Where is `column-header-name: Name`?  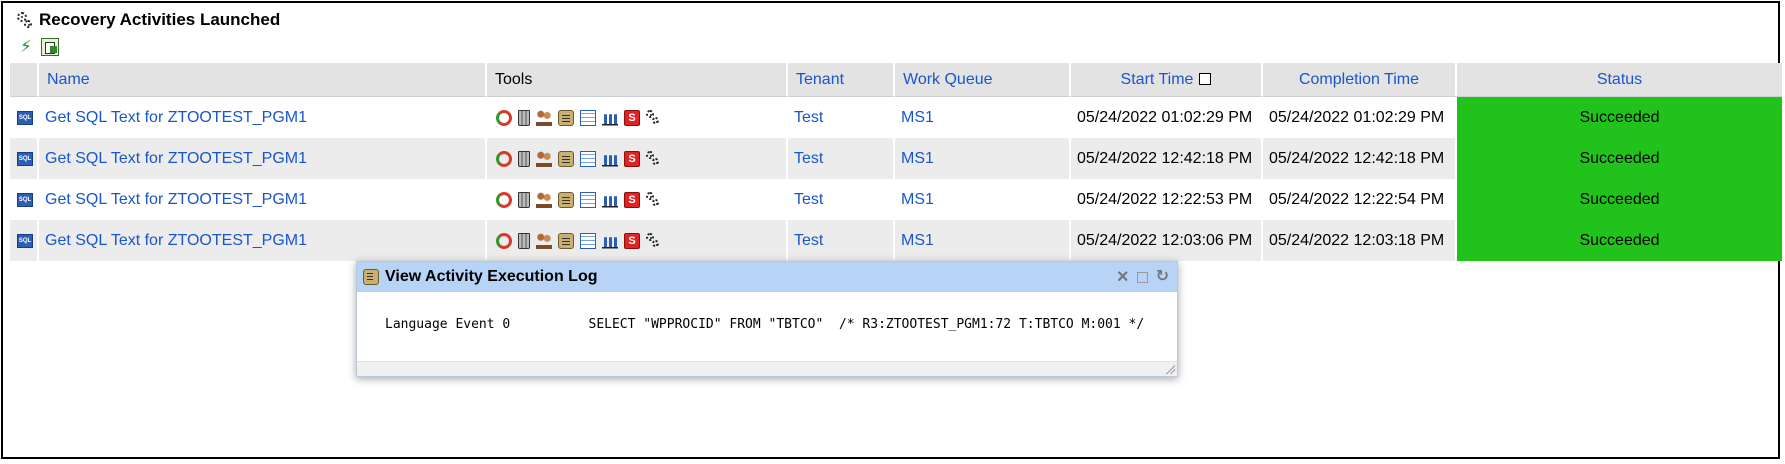
column-header-name: Name is located at coordinates (263, 80).